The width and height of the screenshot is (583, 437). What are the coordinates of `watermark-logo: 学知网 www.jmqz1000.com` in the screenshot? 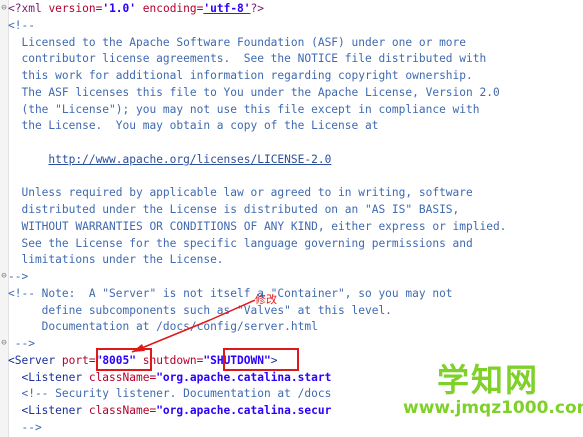 It's located at (493, 389).